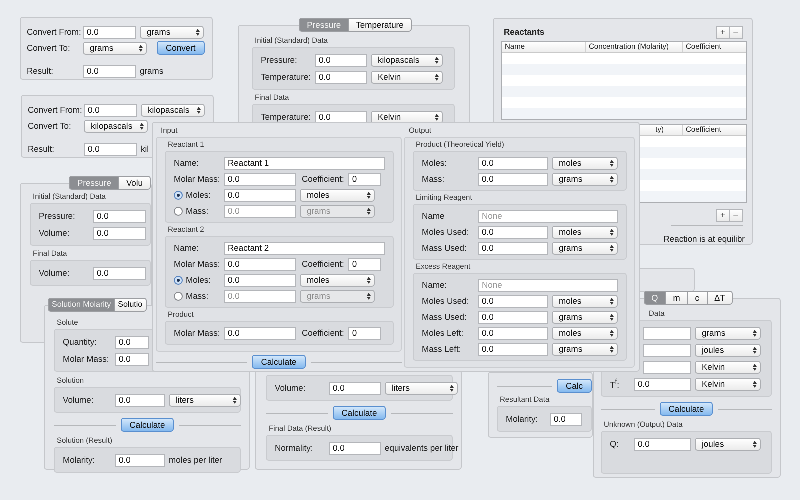 This screenshot has height=500, width=800. Describe the element at coordinates (615, 384) in the screenshot. I see `field-label: T$^{f}$:` at that location.